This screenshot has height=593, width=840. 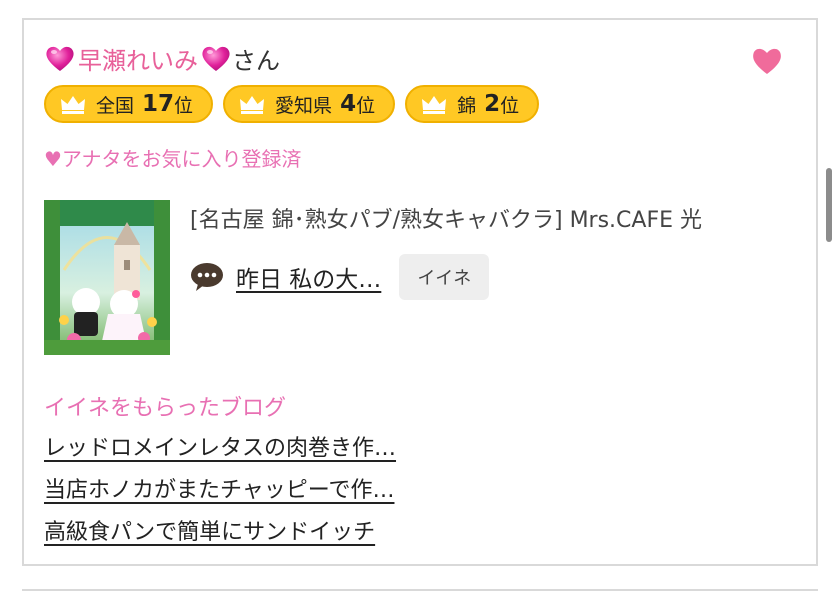 I want to click on like-button: イイネ, so click(x=444, y=277).